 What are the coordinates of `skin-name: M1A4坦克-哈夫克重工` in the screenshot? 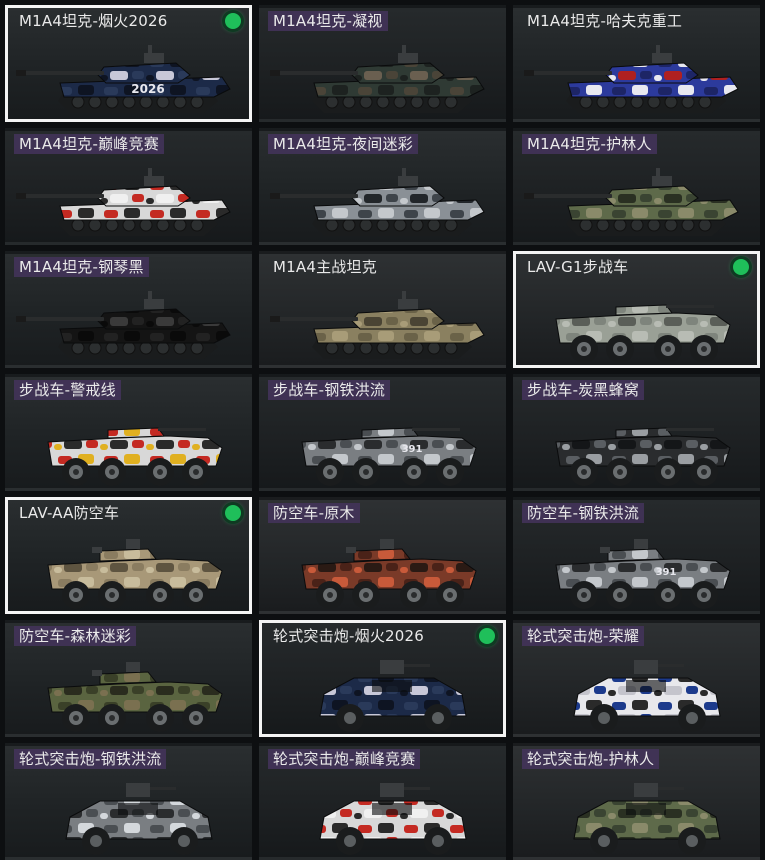 It's located at (605, 21).